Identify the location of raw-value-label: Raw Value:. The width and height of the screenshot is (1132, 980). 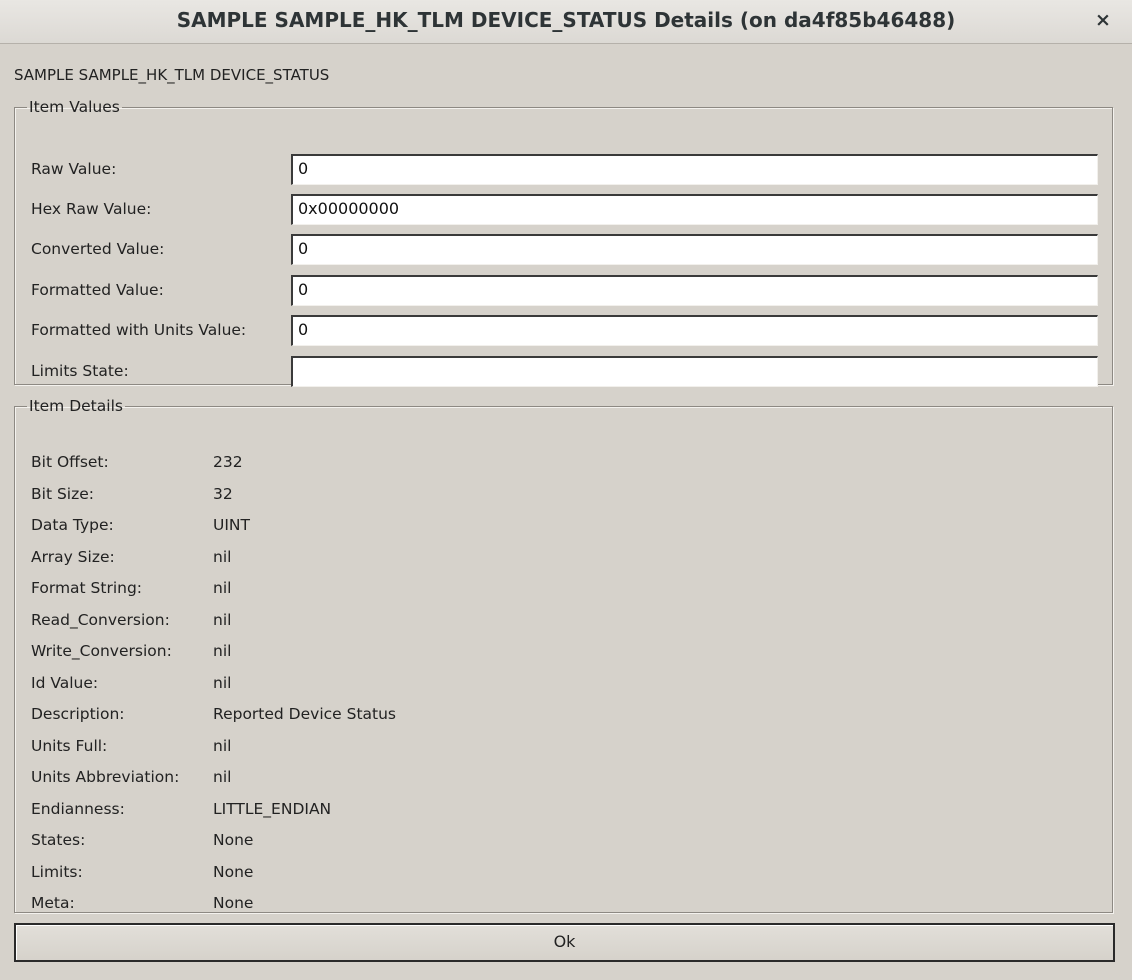
(74, 169).